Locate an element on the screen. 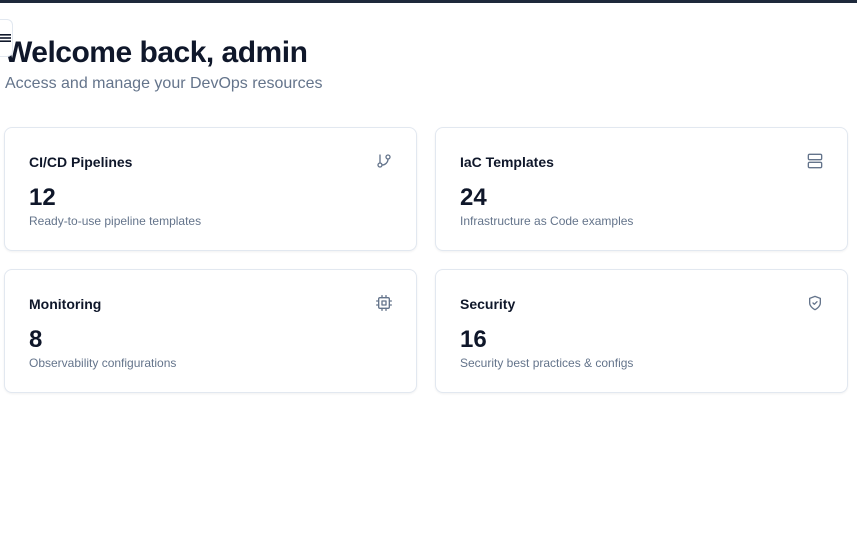 This screenshot has height=550, width=857. page-subtitle: Access and manage your DevOps resources is located at coordinates (164, 83).